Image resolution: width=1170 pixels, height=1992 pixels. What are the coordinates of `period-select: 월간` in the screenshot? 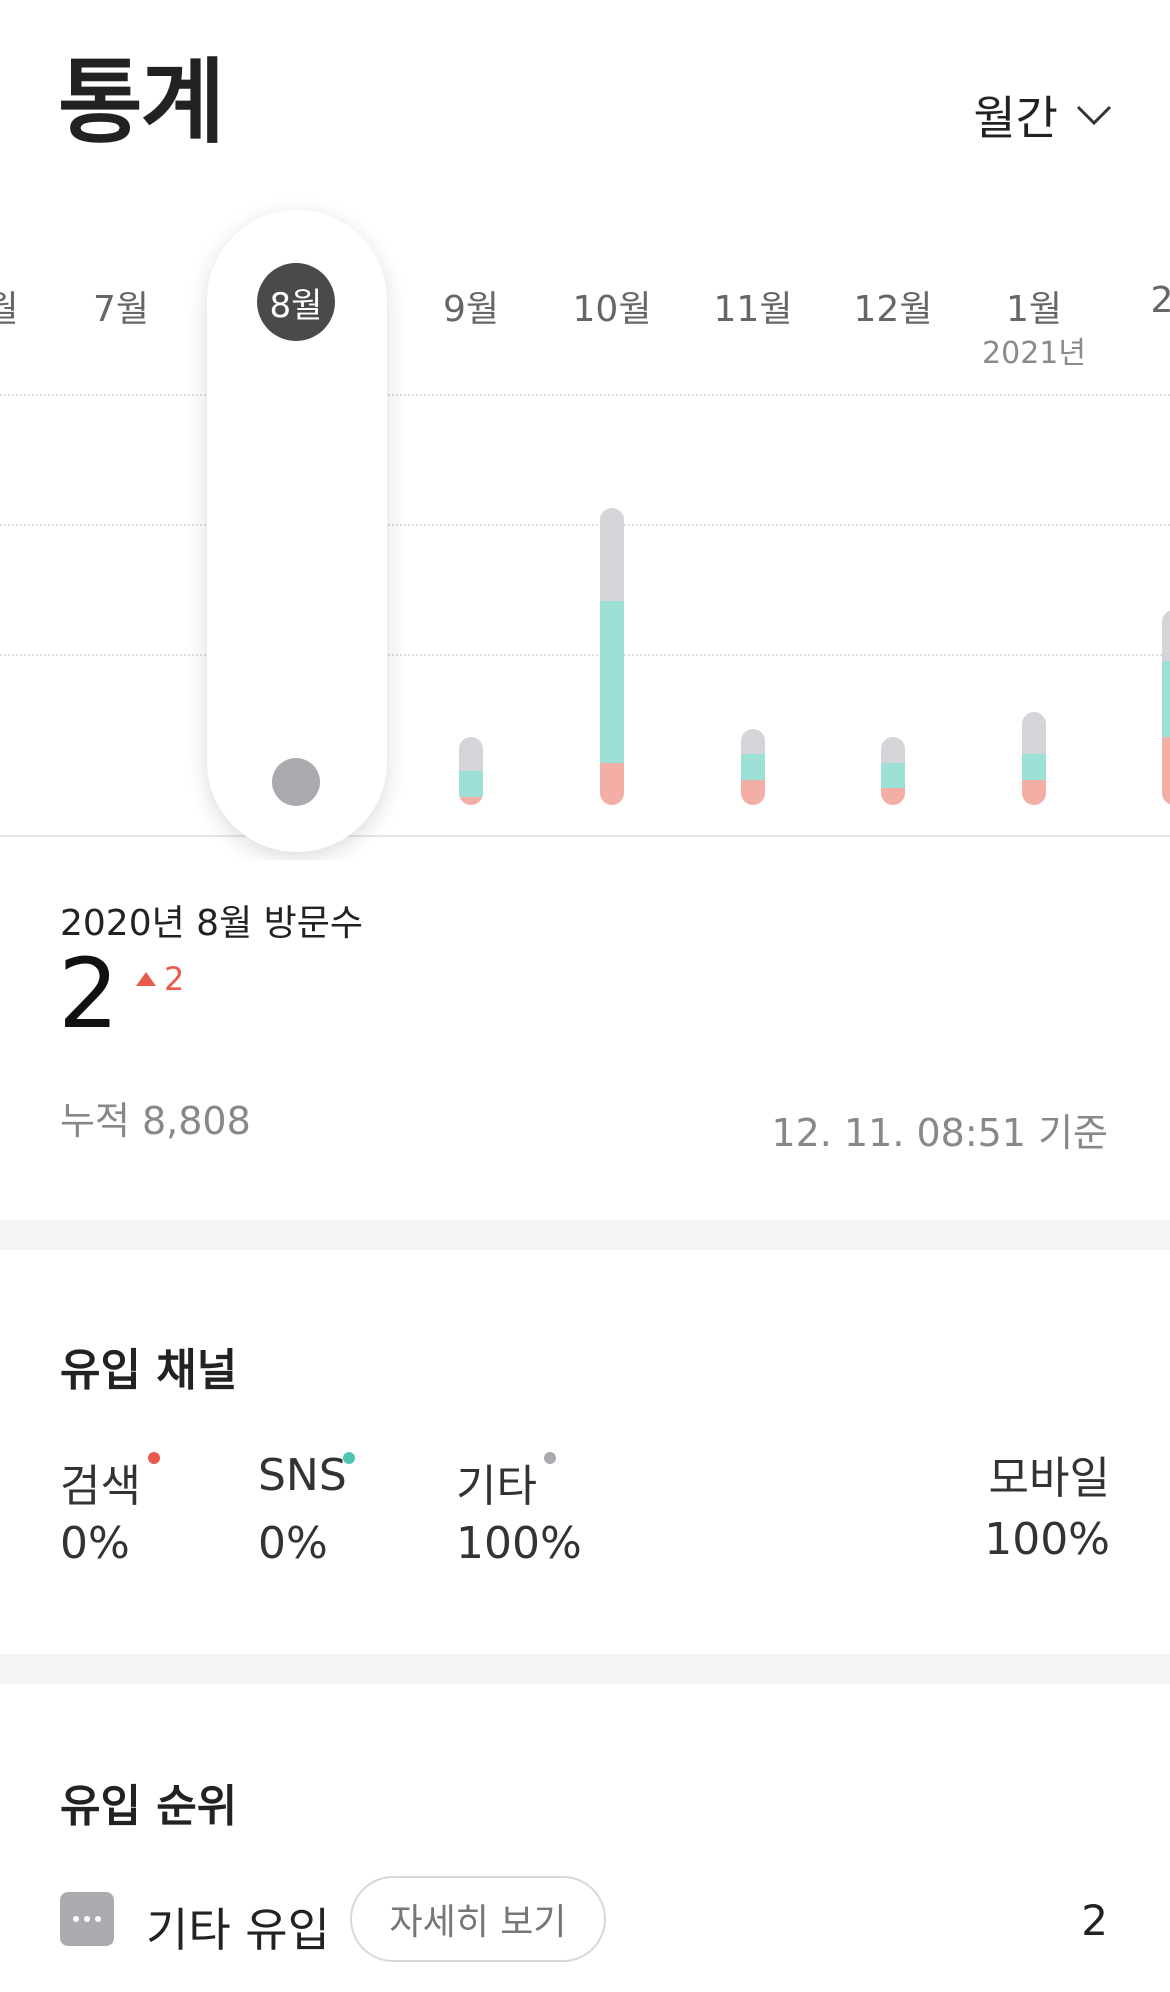 It's located at (1042, 115).